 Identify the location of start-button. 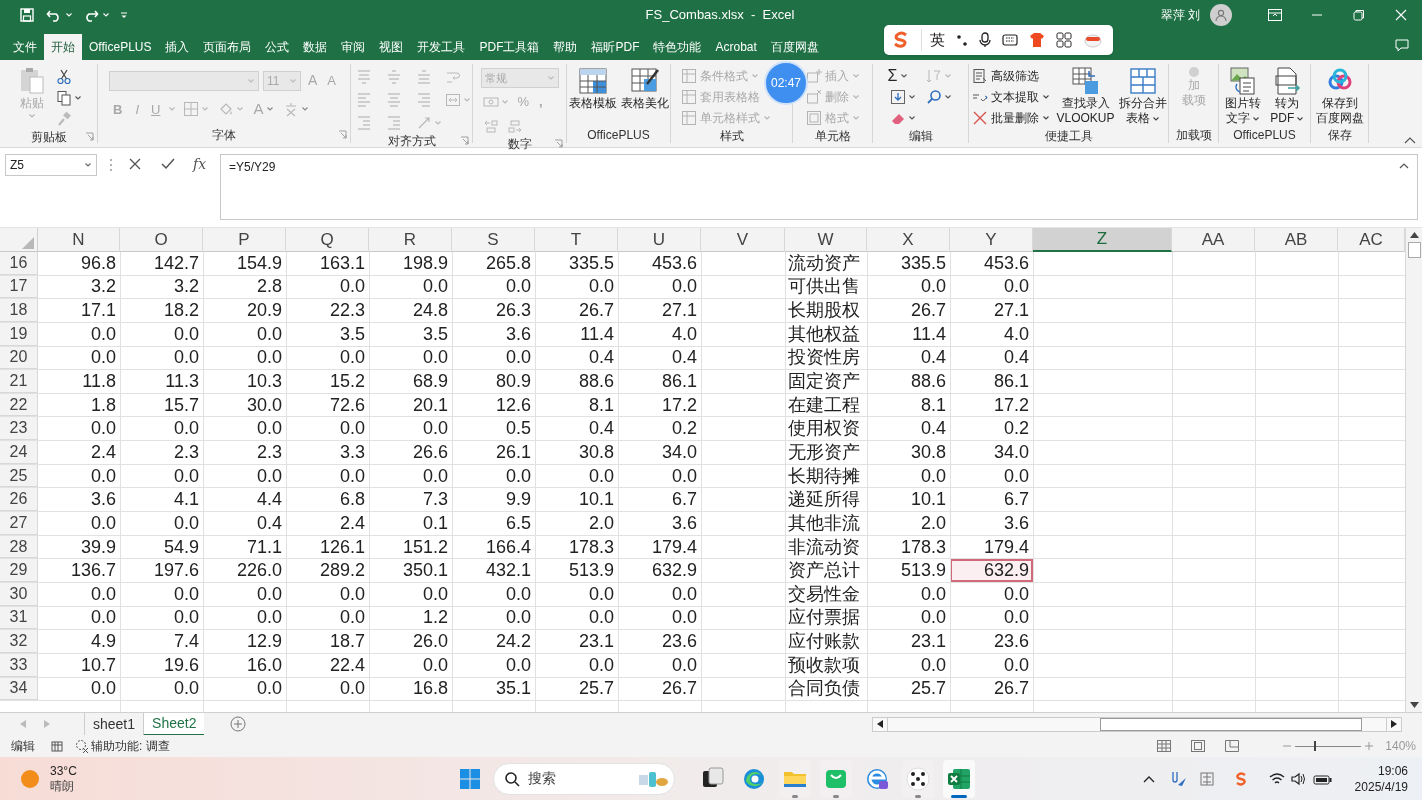
(469, 778).